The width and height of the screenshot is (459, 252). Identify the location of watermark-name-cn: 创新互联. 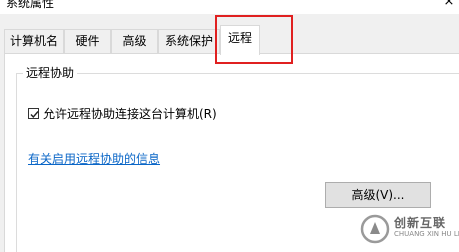
(420, 223).